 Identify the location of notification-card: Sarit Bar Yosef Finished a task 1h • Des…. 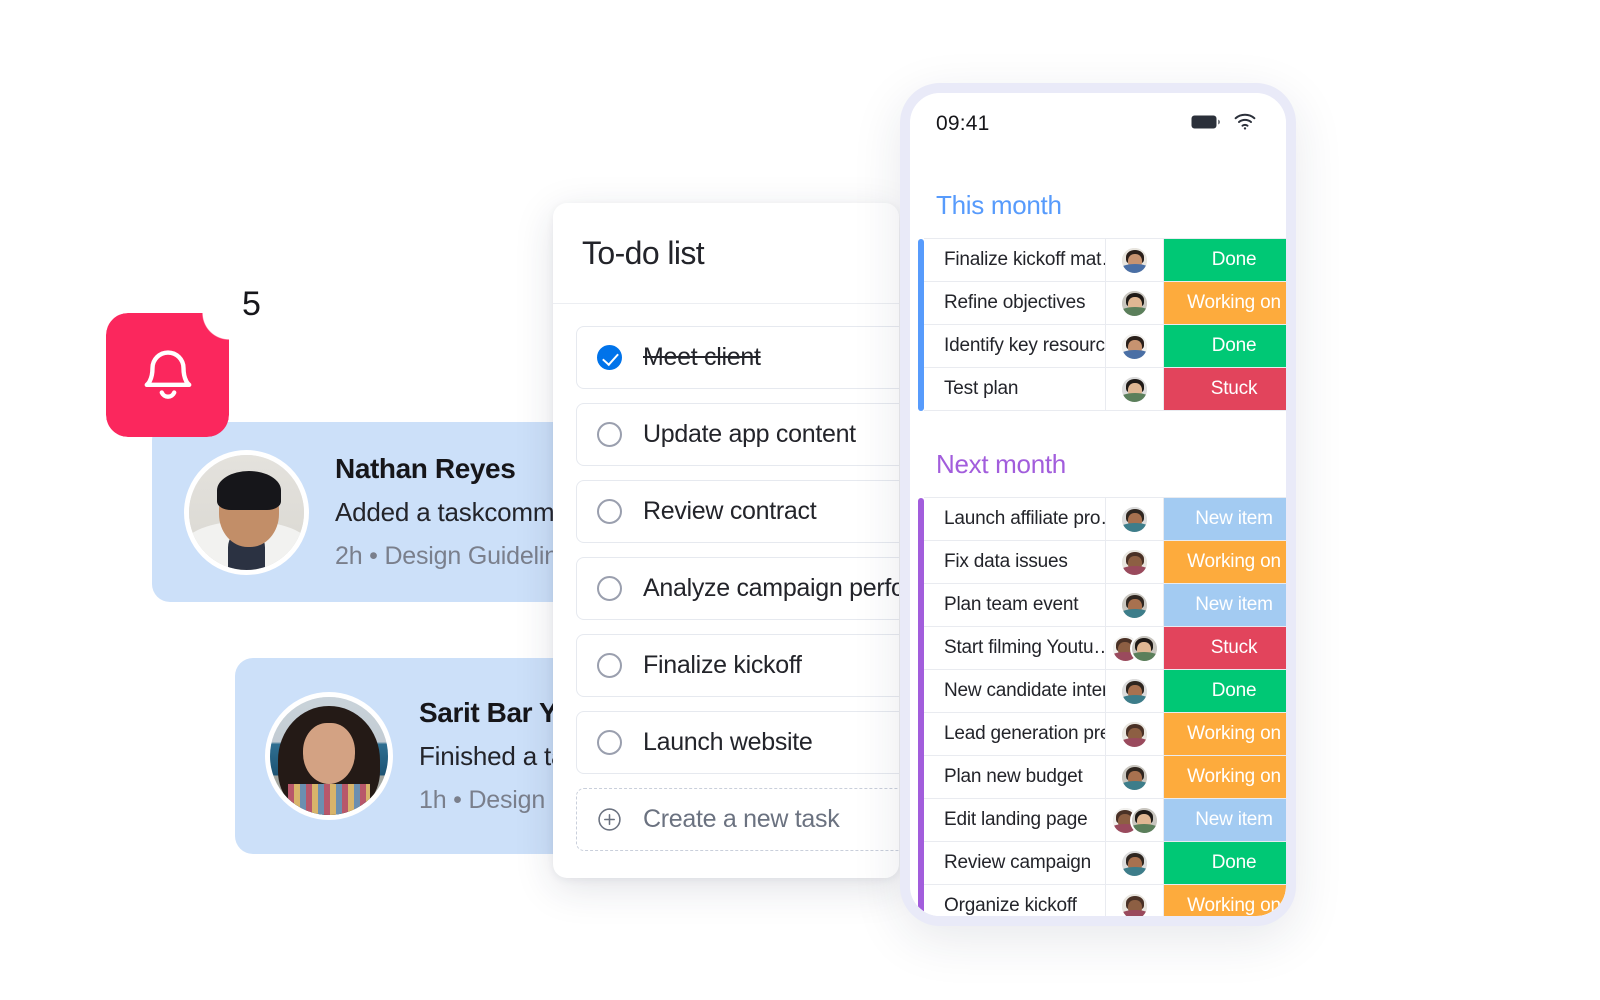
(410, 756).